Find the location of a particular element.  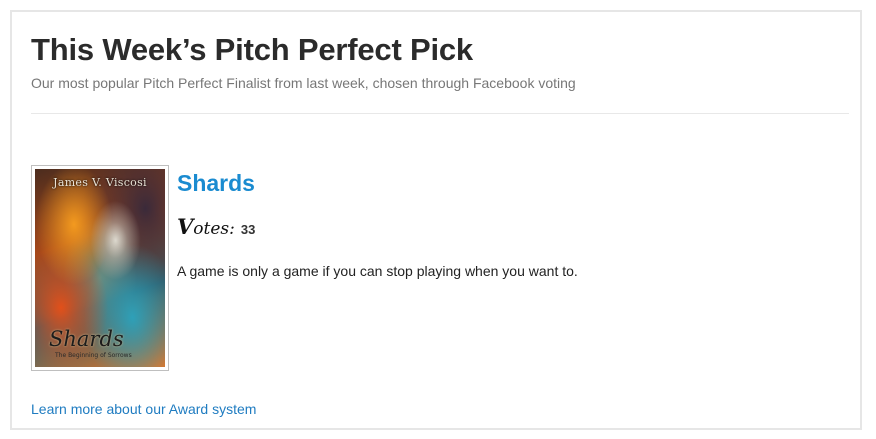

learn-more-link: Learn more about our Award system is located at coordinates (143, 409).